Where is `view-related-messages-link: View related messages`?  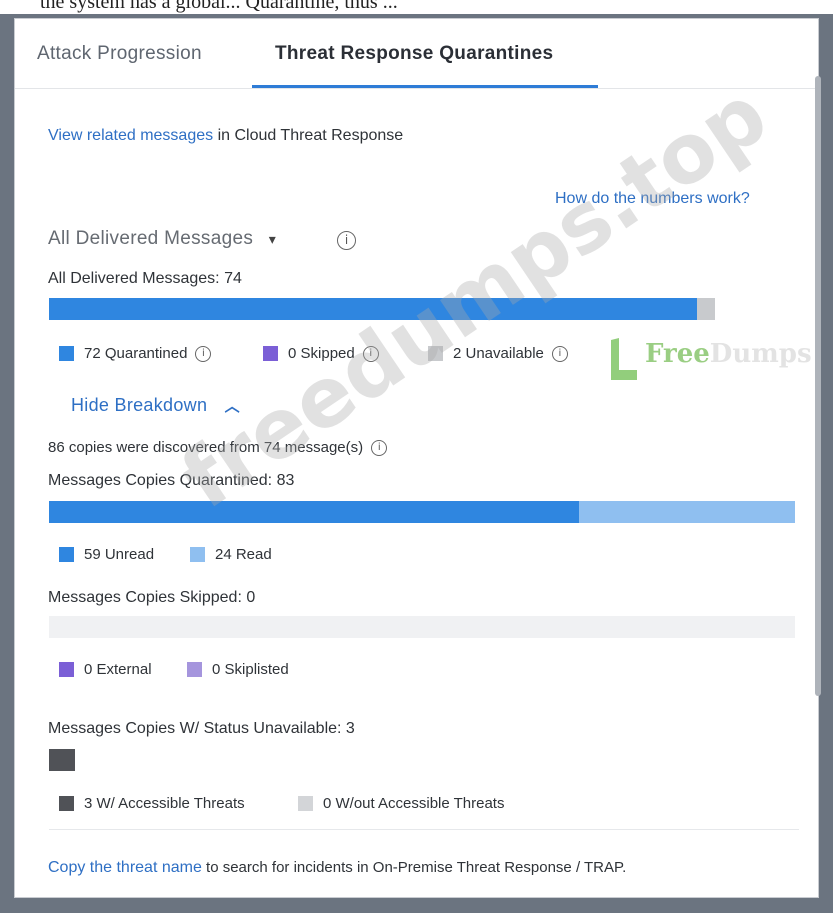 view-related-messages-link: View related messages is located at coordinates (130, 135).